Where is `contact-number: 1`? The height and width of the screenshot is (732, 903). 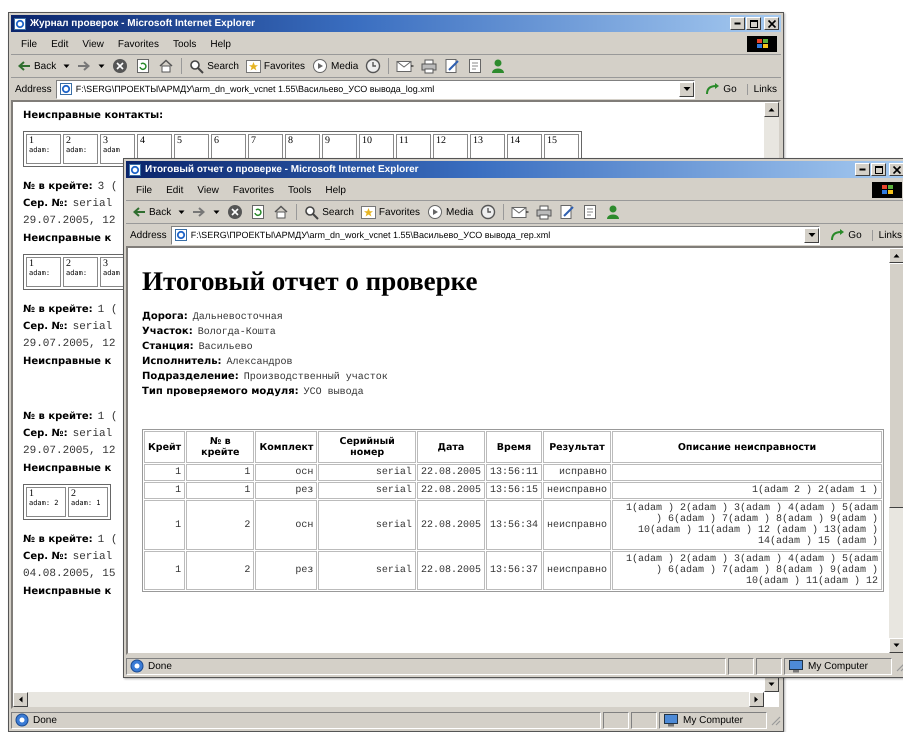 contact-number: 1 is located at coordinates (32, 263).